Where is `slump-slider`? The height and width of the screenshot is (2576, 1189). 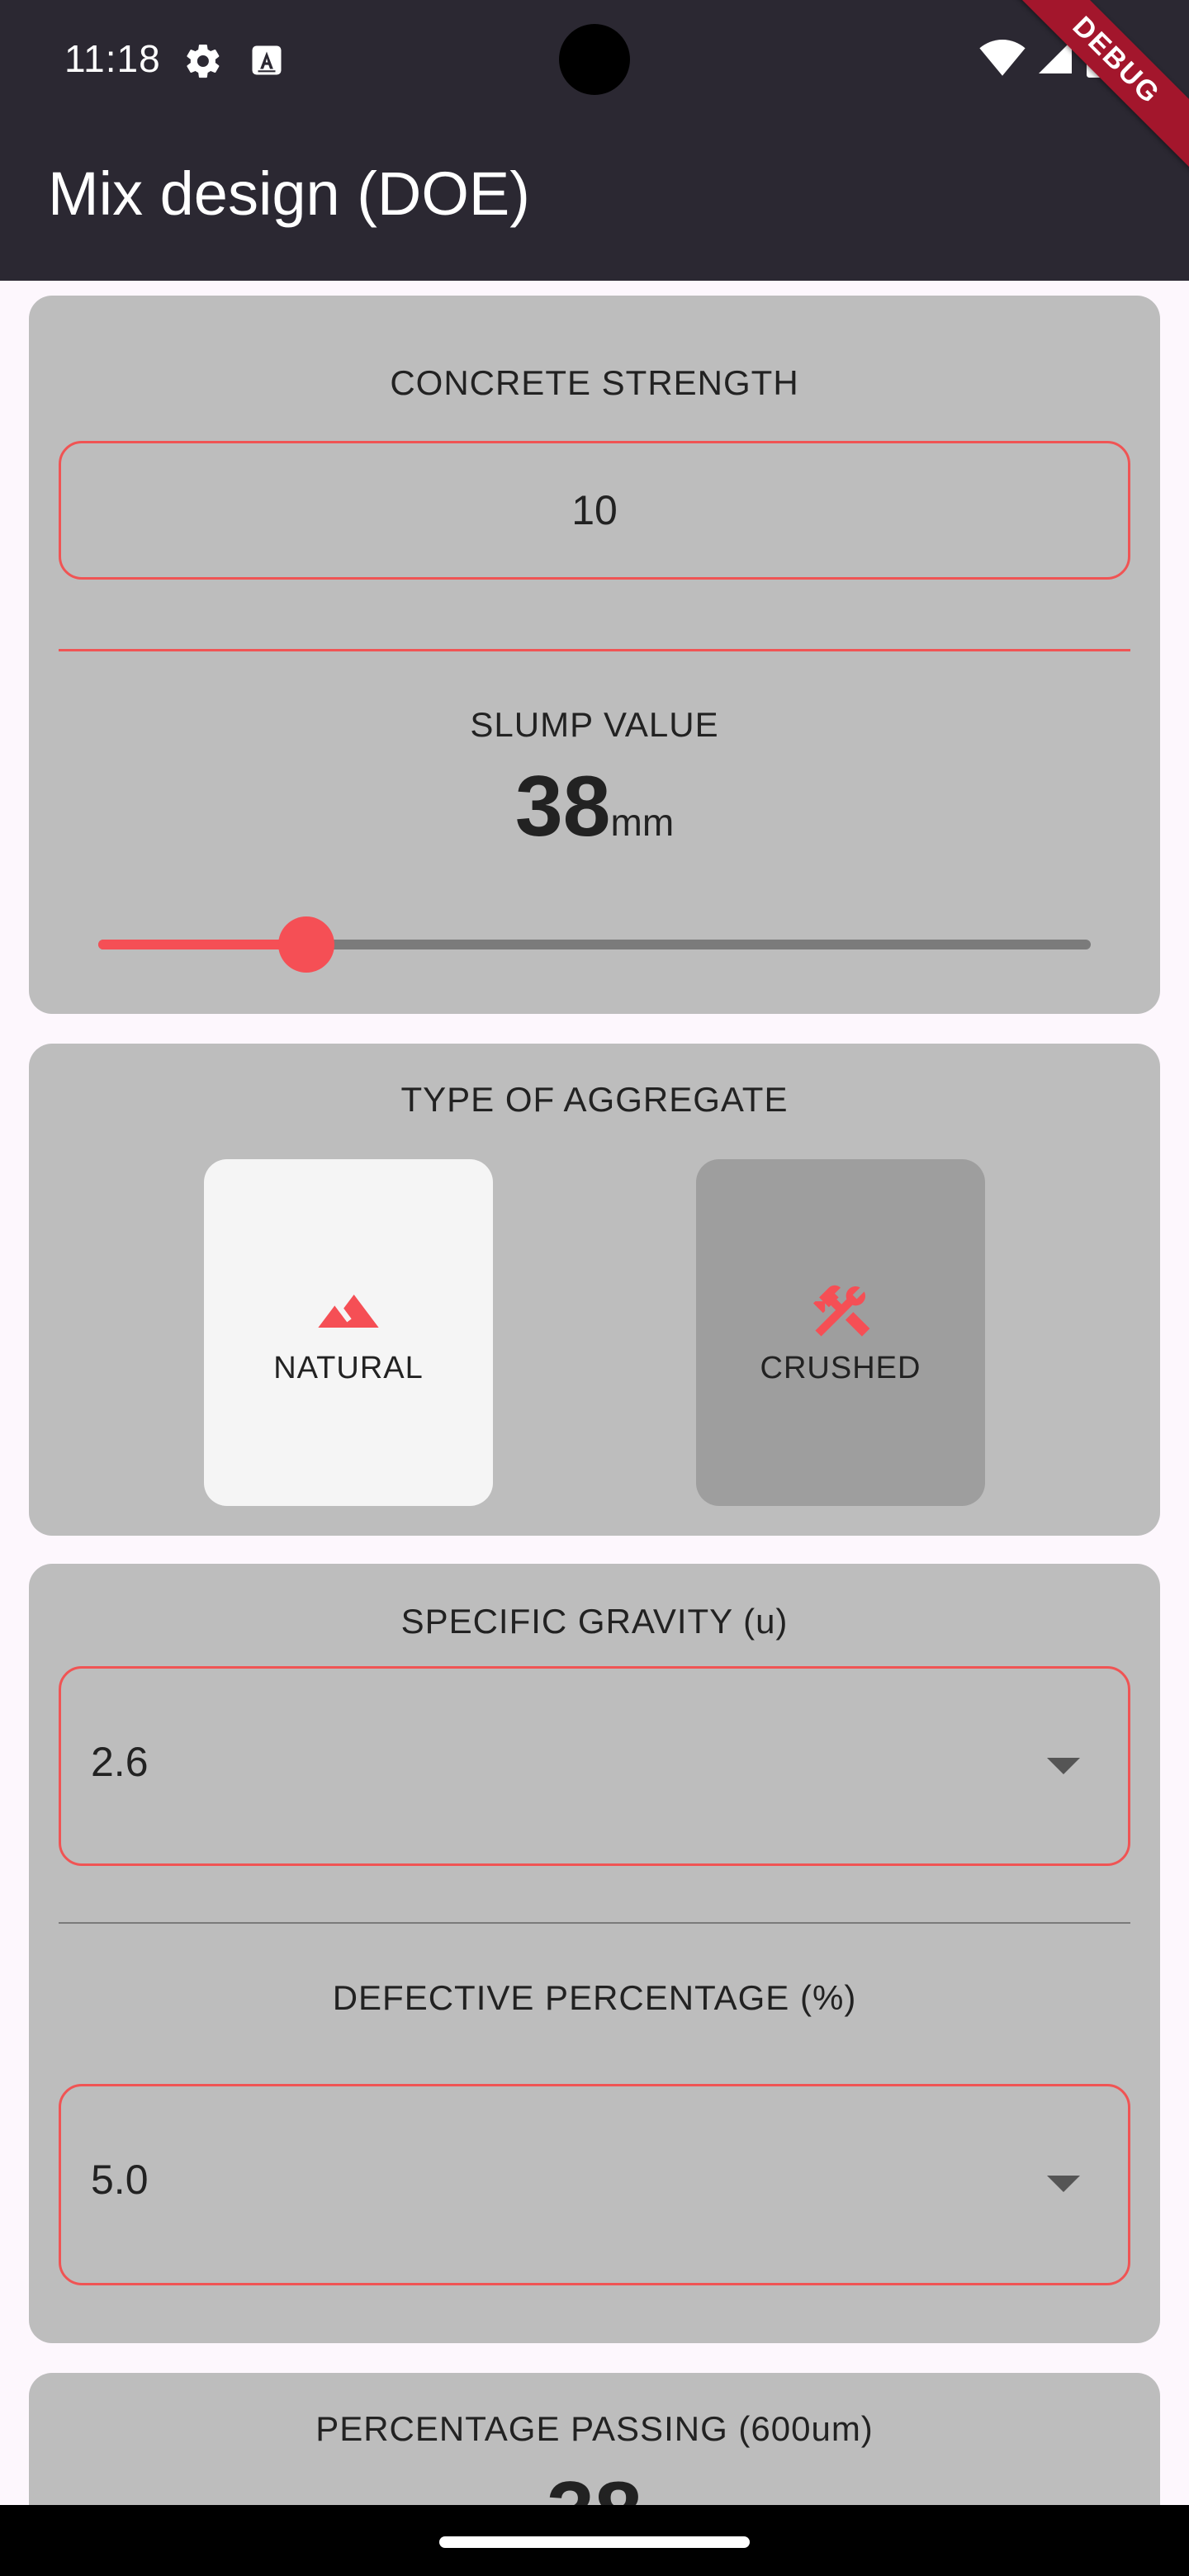
slump-slider is located at coordinates (594, 944).